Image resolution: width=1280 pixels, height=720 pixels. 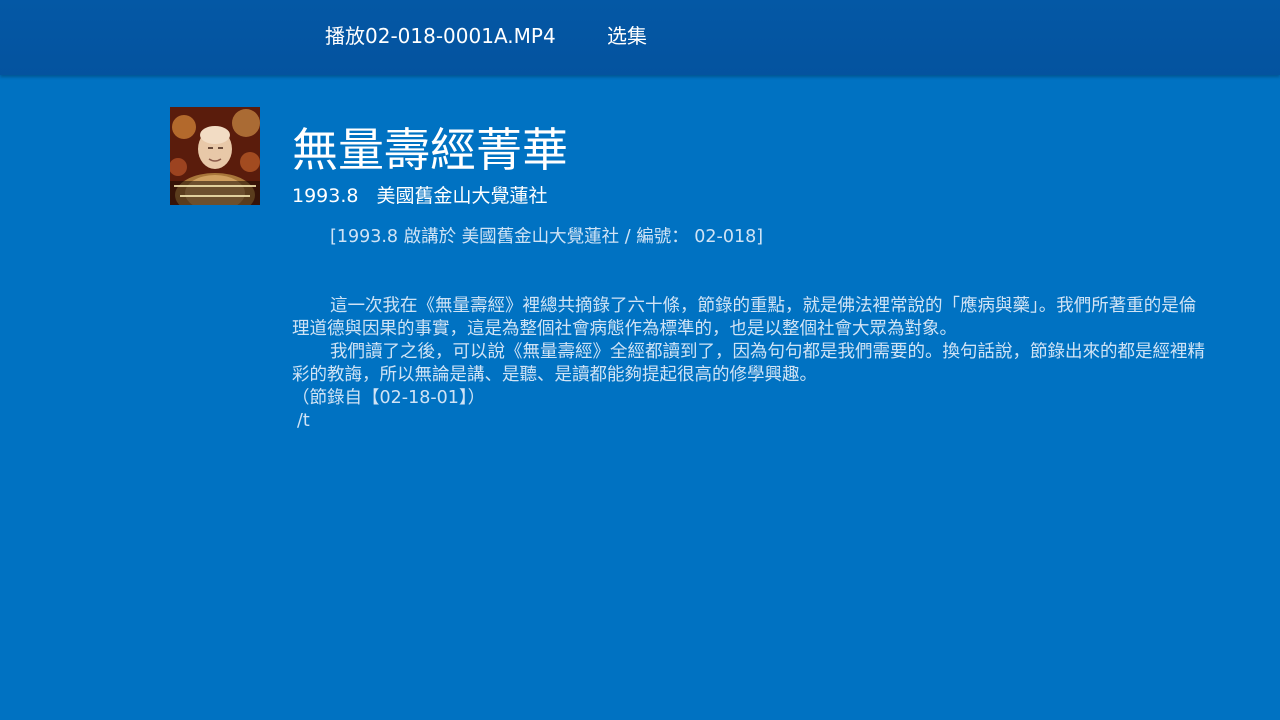 What do you see at coordinates (462, 196) in the screenshot?
I see `video-location: 美國舊金山大覺蓮社` at bounding box center [462, 196].